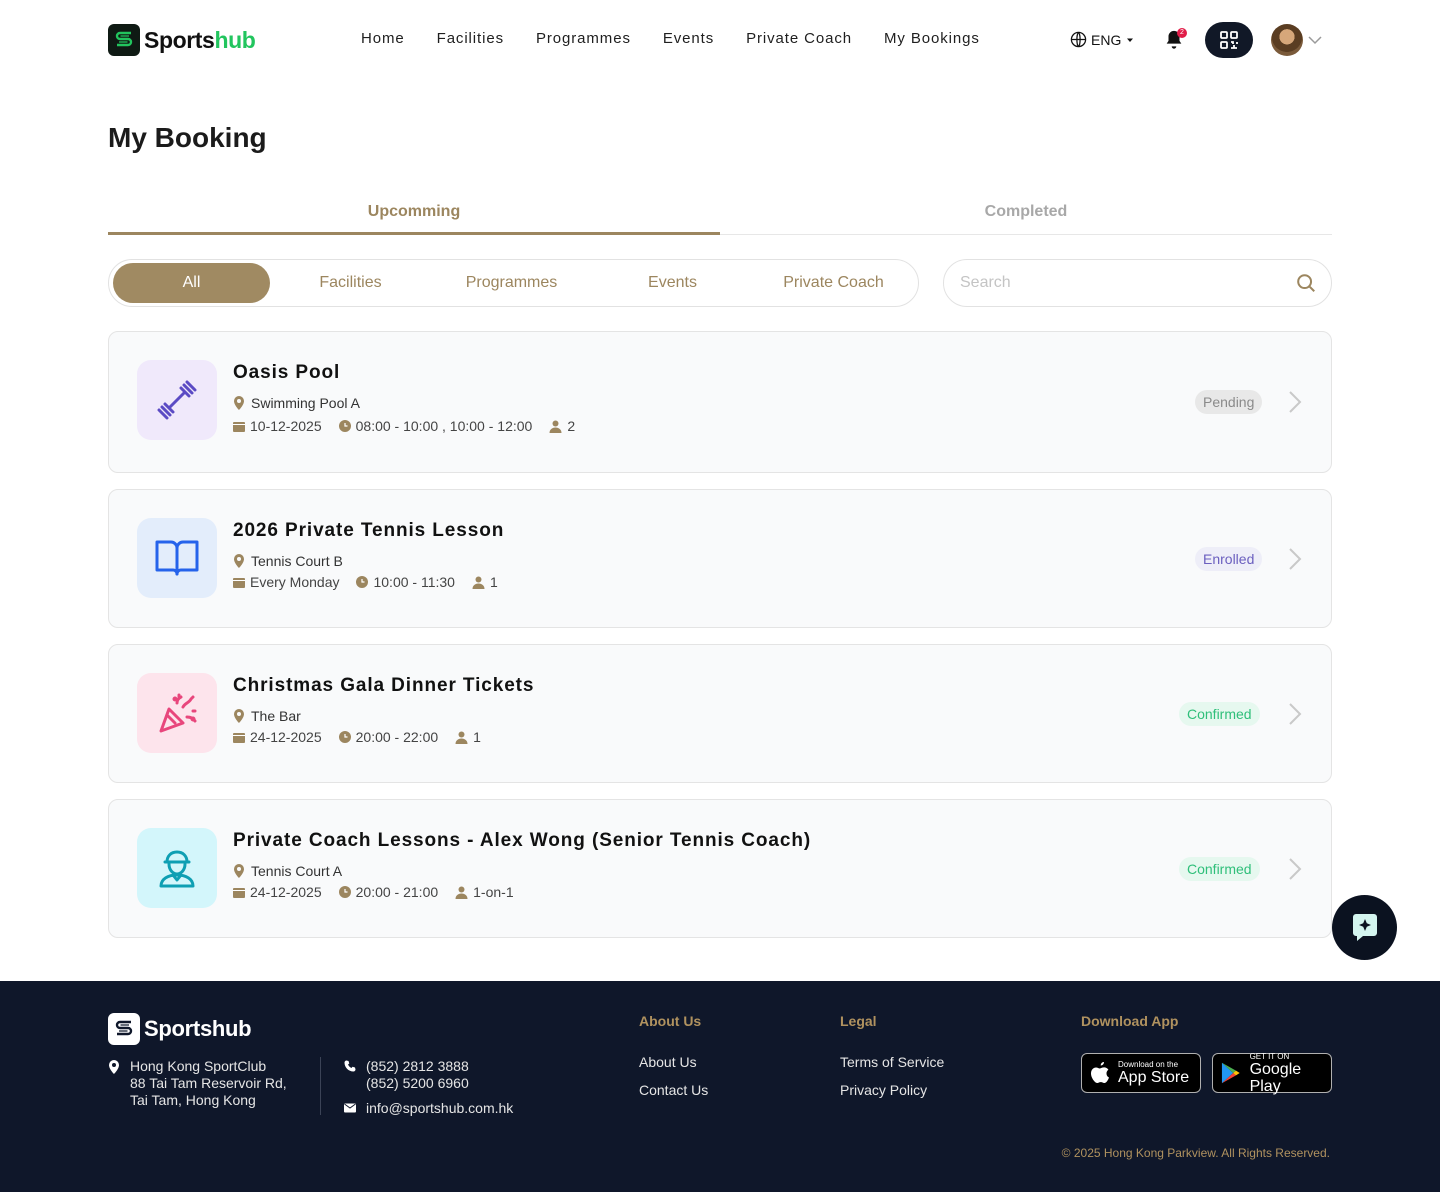 The width and height of the screenshot is (1440, 1192). I want to click on booking-time: 10:00 - 11:30, so click(414, 582).